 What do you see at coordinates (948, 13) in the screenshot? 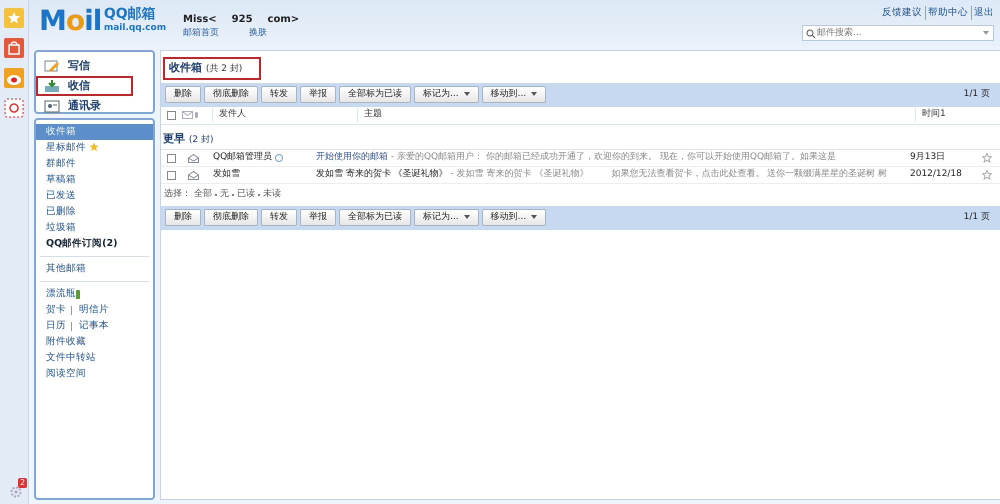
I see `top-link: 帮助中心` at bounding box center [948, 13].